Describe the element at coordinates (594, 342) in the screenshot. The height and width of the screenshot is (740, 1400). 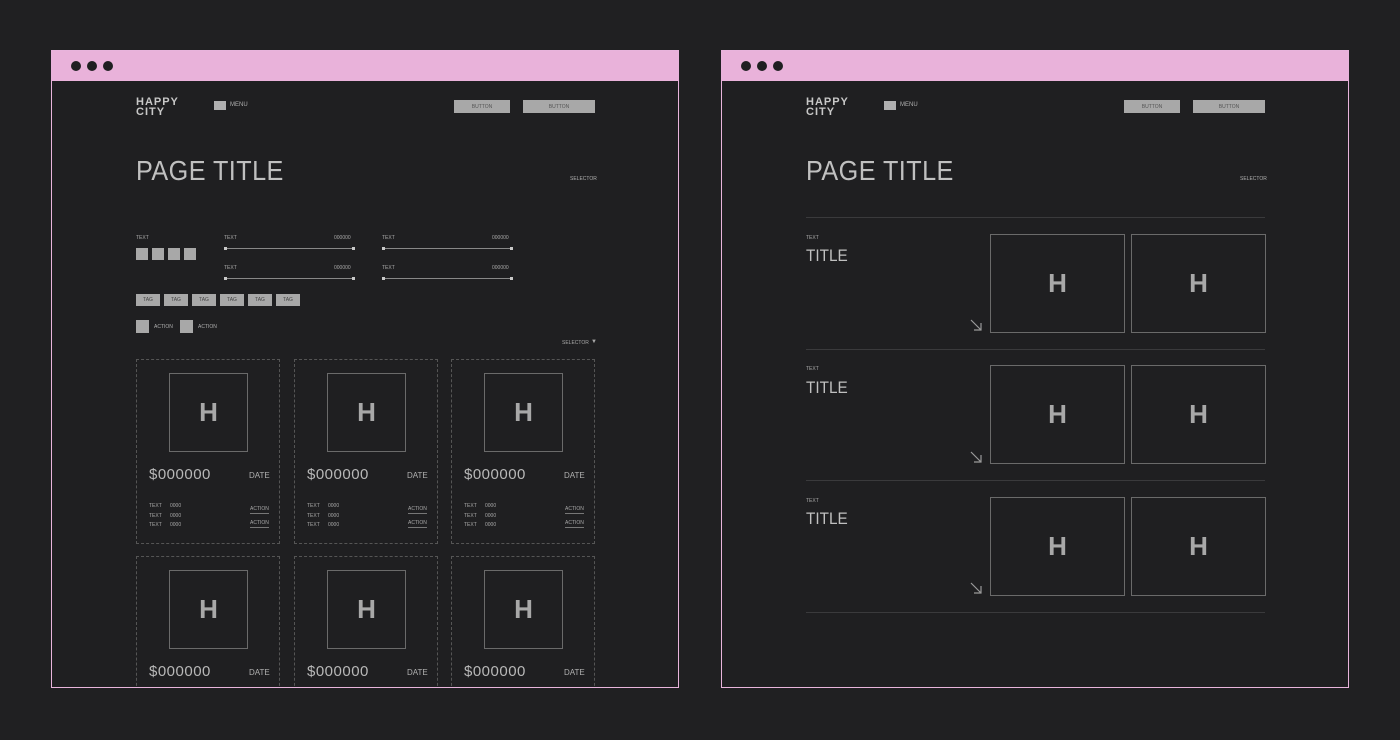
I see `chevron-down-icon: ▼` at that location.